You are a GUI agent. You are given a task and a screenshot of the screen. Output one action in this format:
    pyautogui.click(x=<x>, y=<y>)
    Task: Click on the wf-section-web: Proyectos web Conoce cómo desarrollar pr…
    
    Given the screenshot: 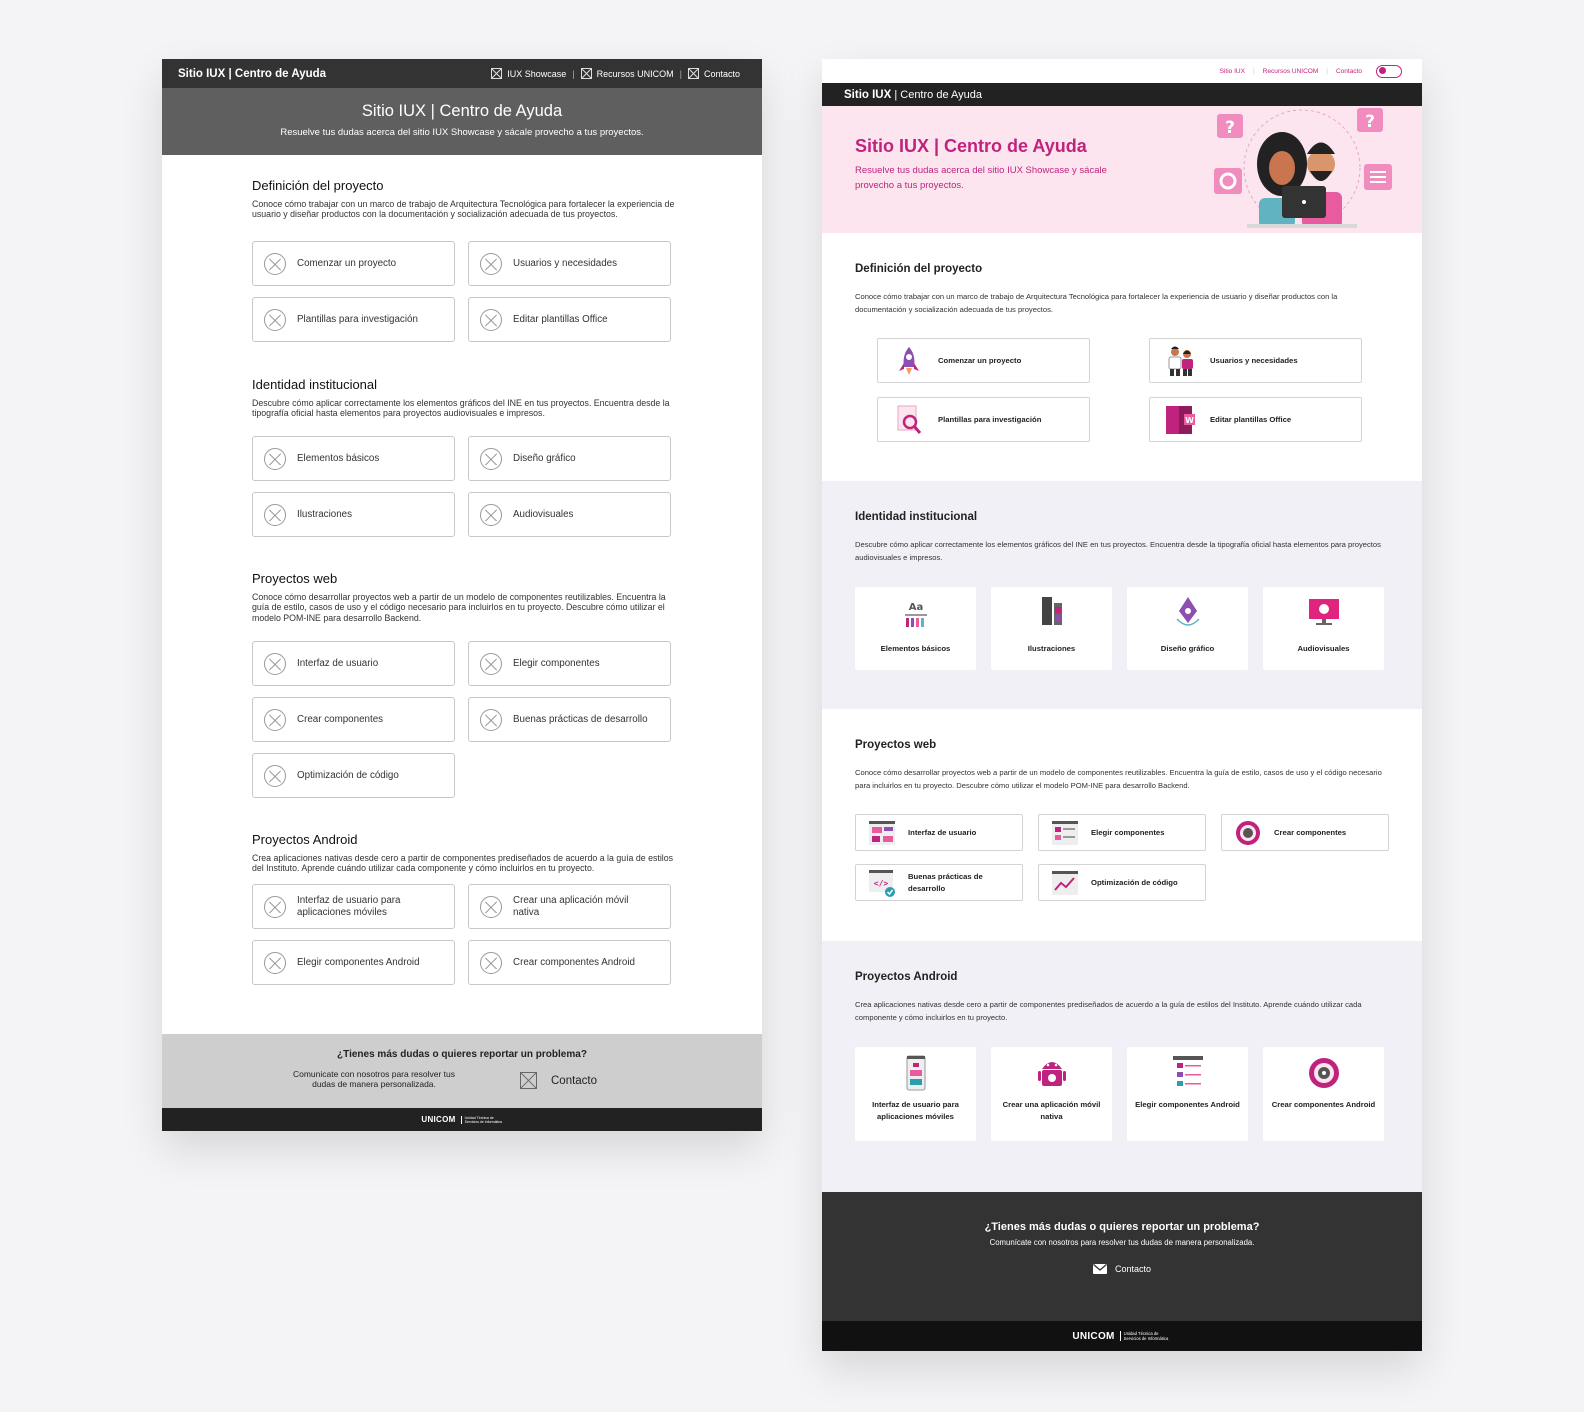 What is the action you would take?
    pyautogui.click(x=467, y=684)
    